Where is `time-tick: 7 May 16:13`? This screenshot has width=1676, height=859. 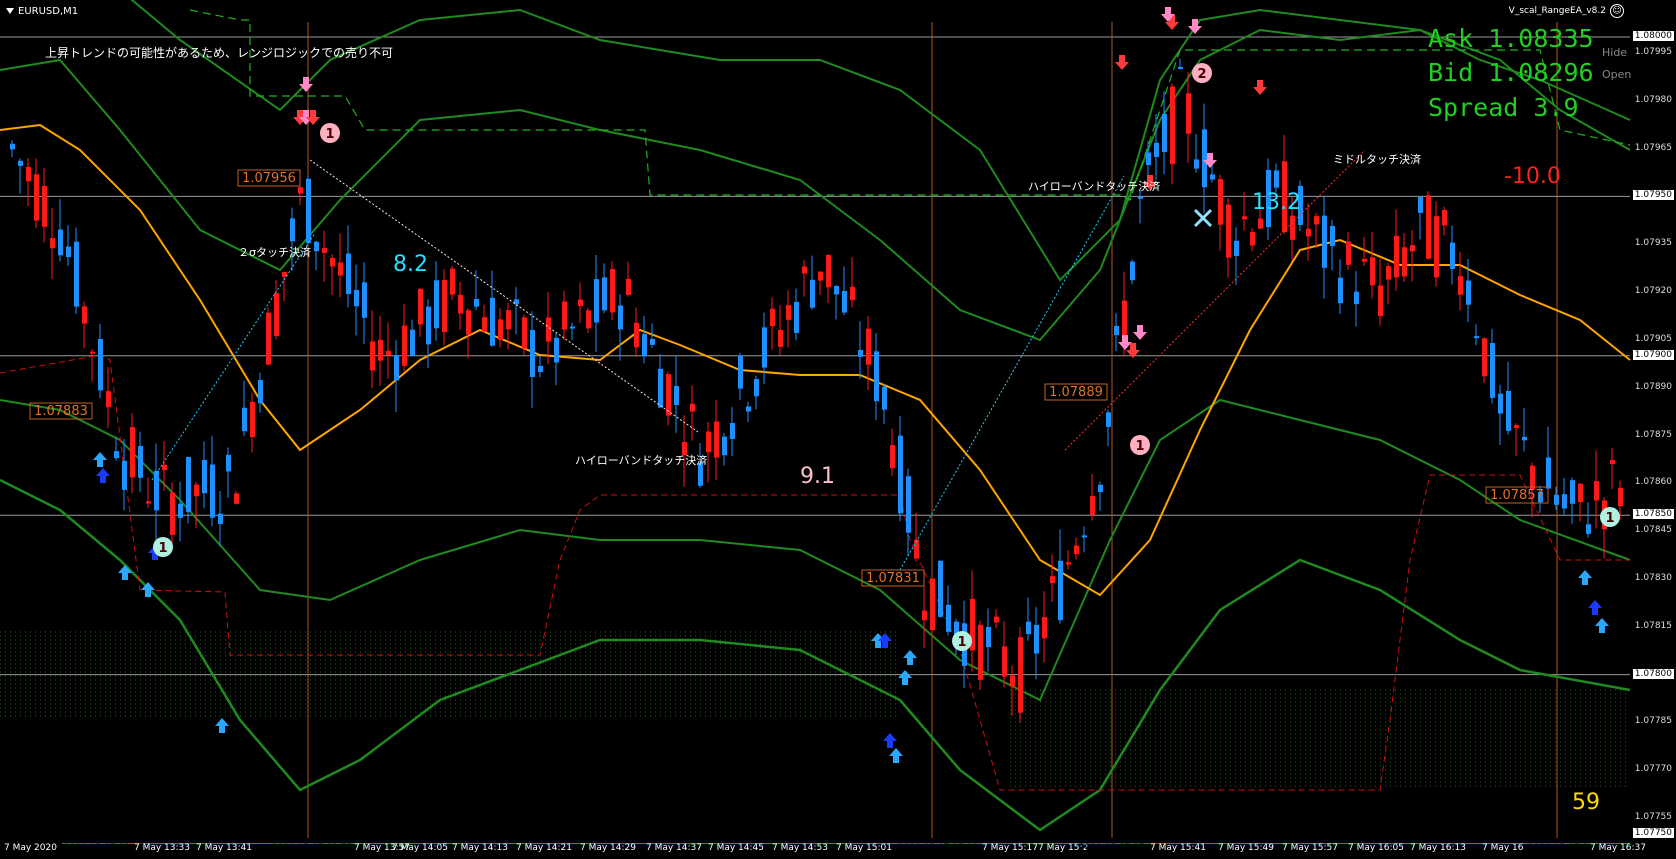
time-tick: 7 May 16:13 is located at coordinates (1438, 848).